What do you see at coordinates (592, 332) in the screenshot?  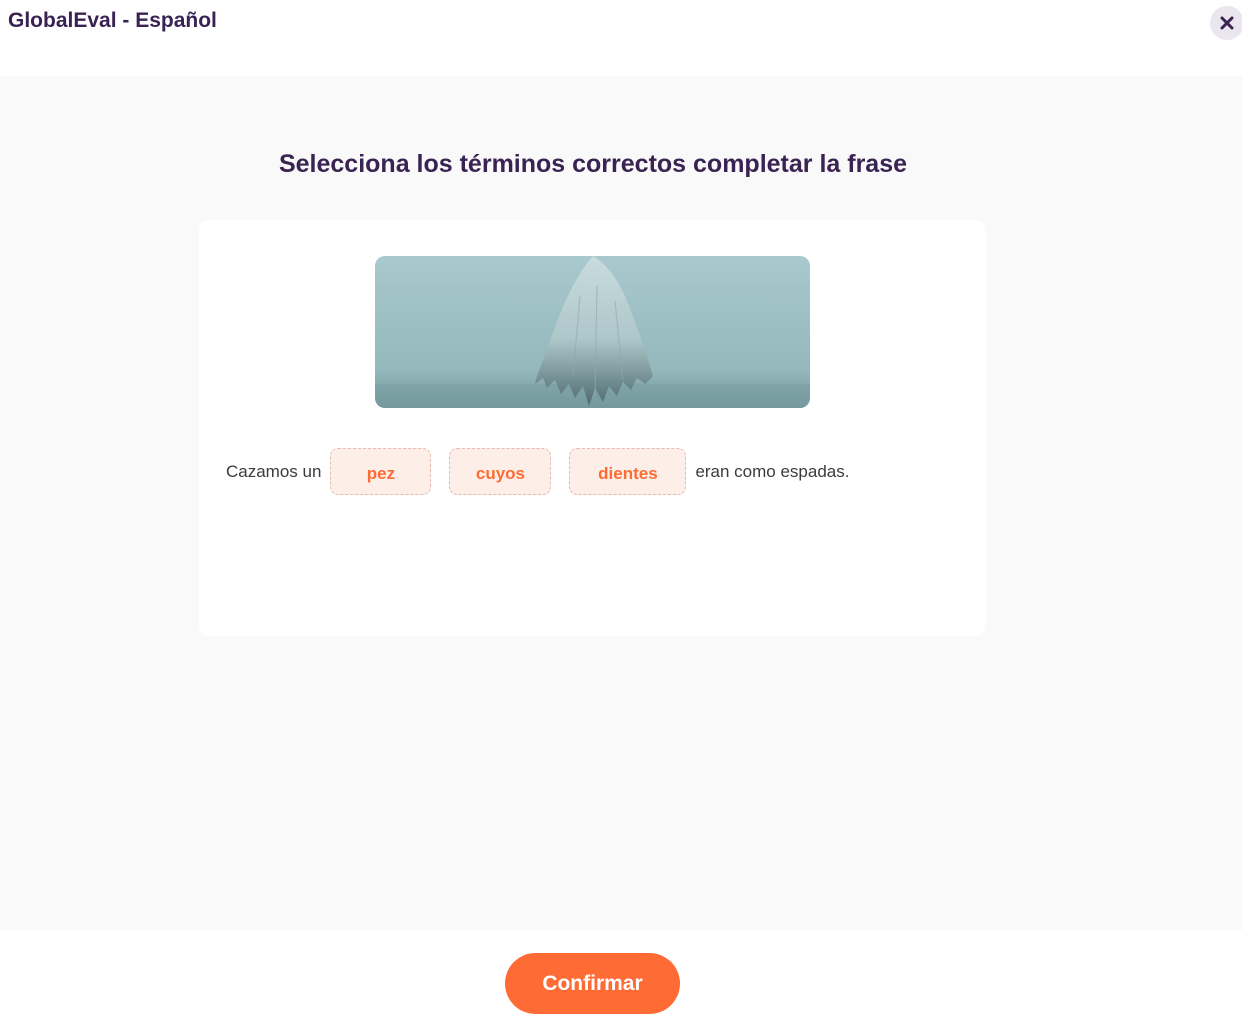 I see `ghost-illustration` at bounding box center [592, 332].